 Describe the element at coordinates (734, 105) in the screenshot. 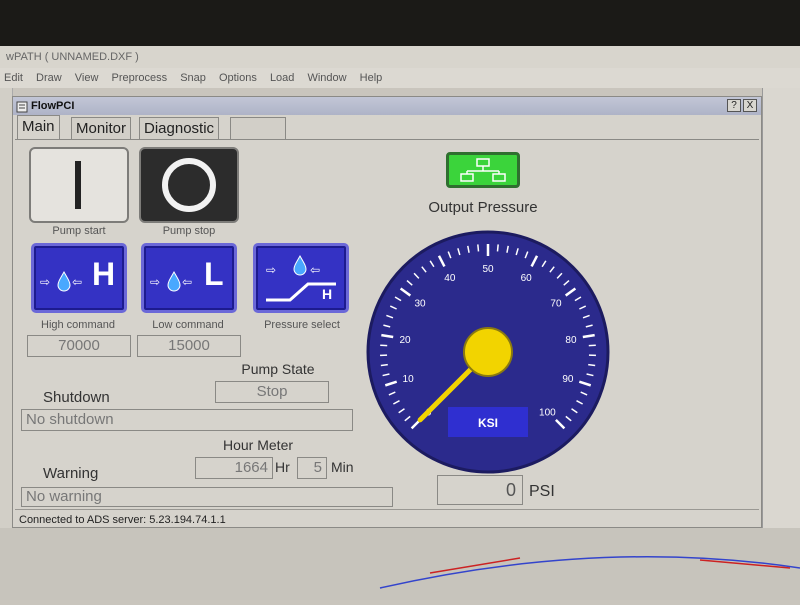

I see `help-button: ?` at that location.